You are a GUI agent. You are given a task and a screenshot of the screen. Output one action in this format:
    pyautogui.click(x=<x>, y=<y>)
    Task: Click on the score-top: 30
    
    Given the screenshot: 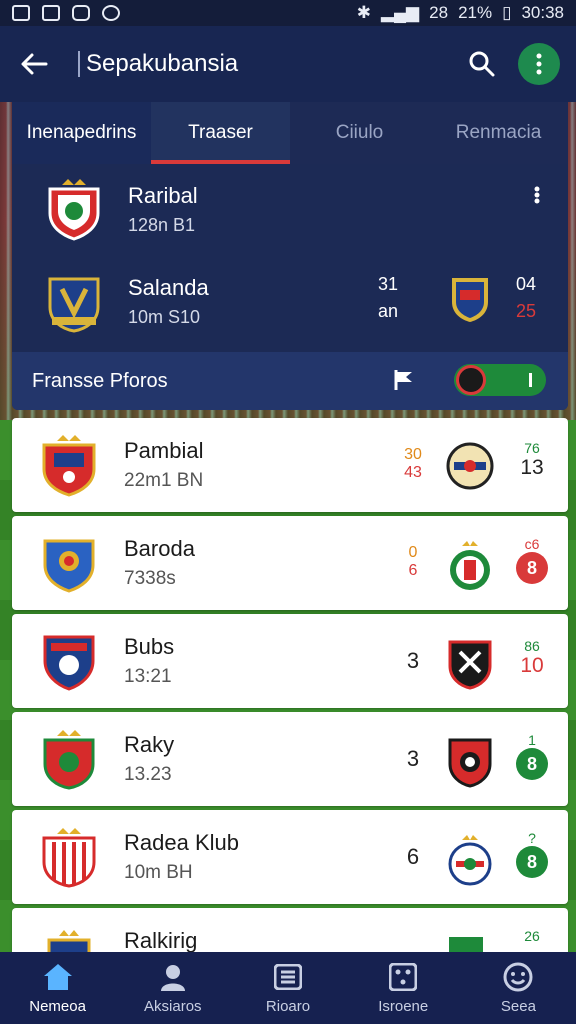 What is the action you would take?
    pyautogui.click(x=413, y=454)
    